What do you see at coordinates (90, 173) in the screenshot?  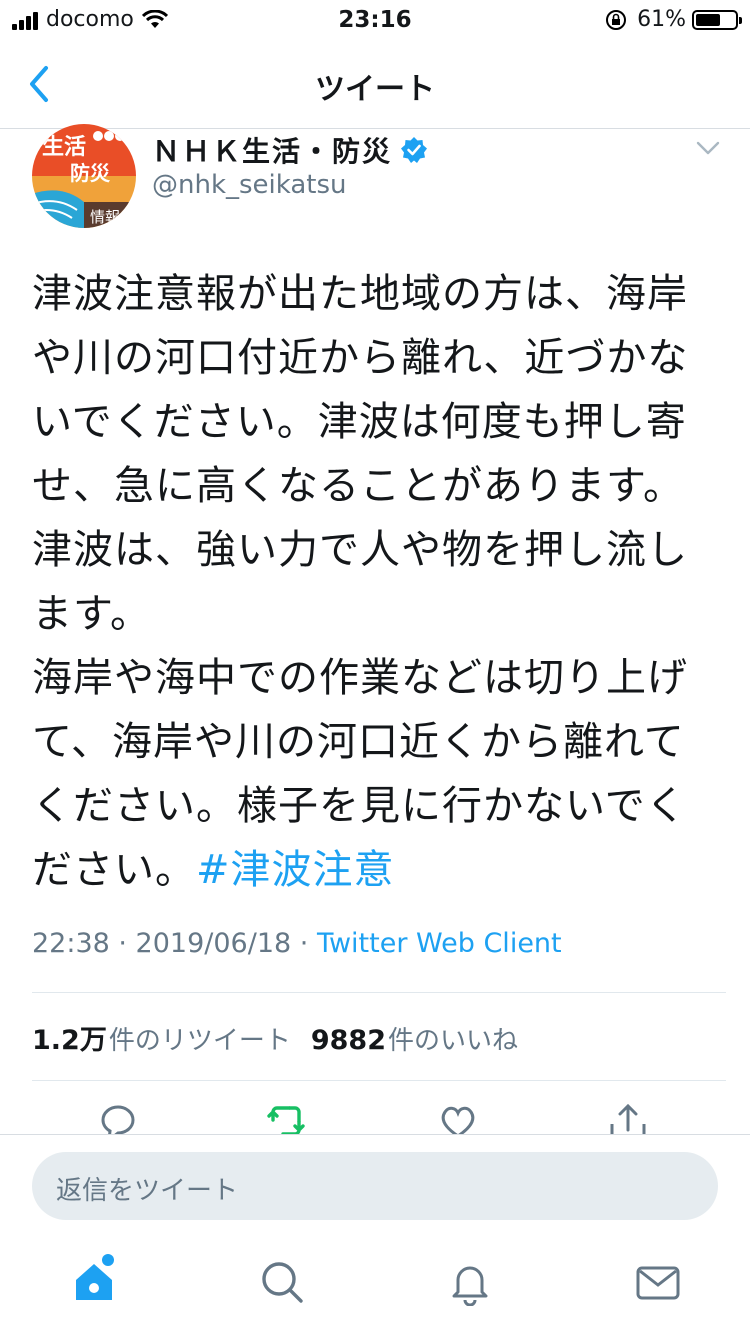 I see `avatar-text-2: 防災` at bounding box center [90, 173].